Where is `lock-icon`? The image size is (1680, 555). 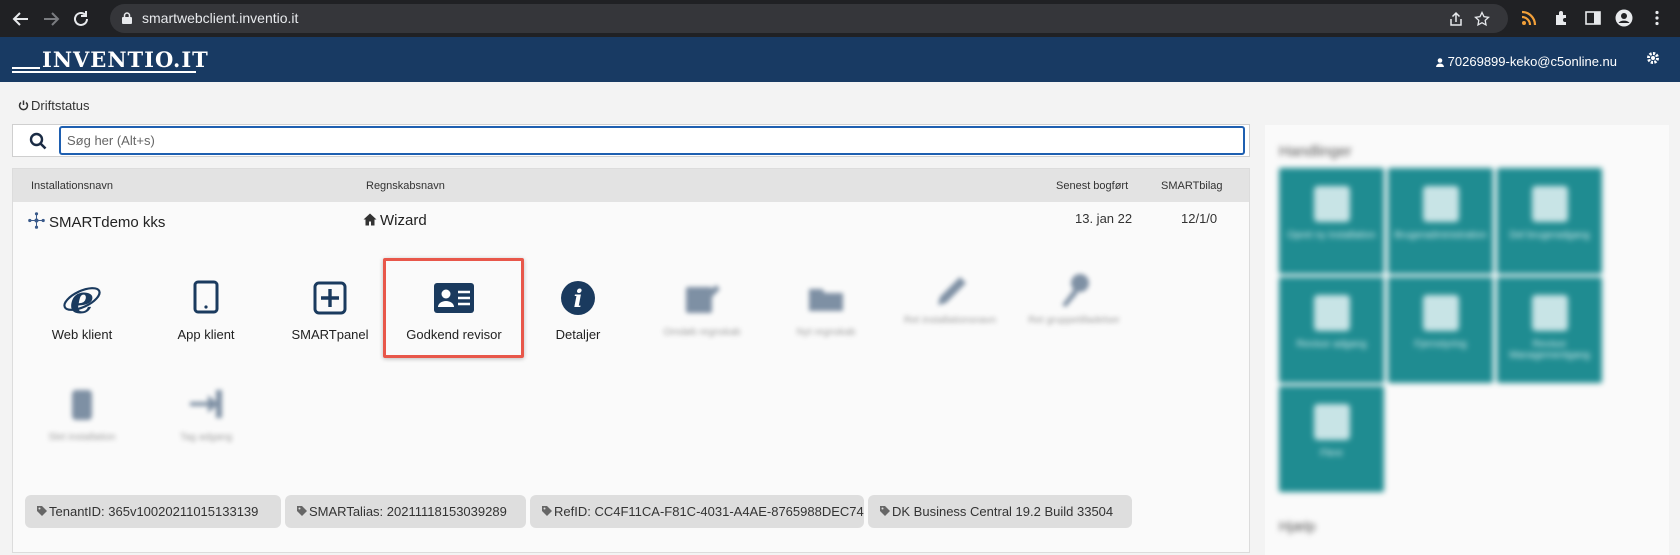
lock-icon is located at coordinates (127, 18).